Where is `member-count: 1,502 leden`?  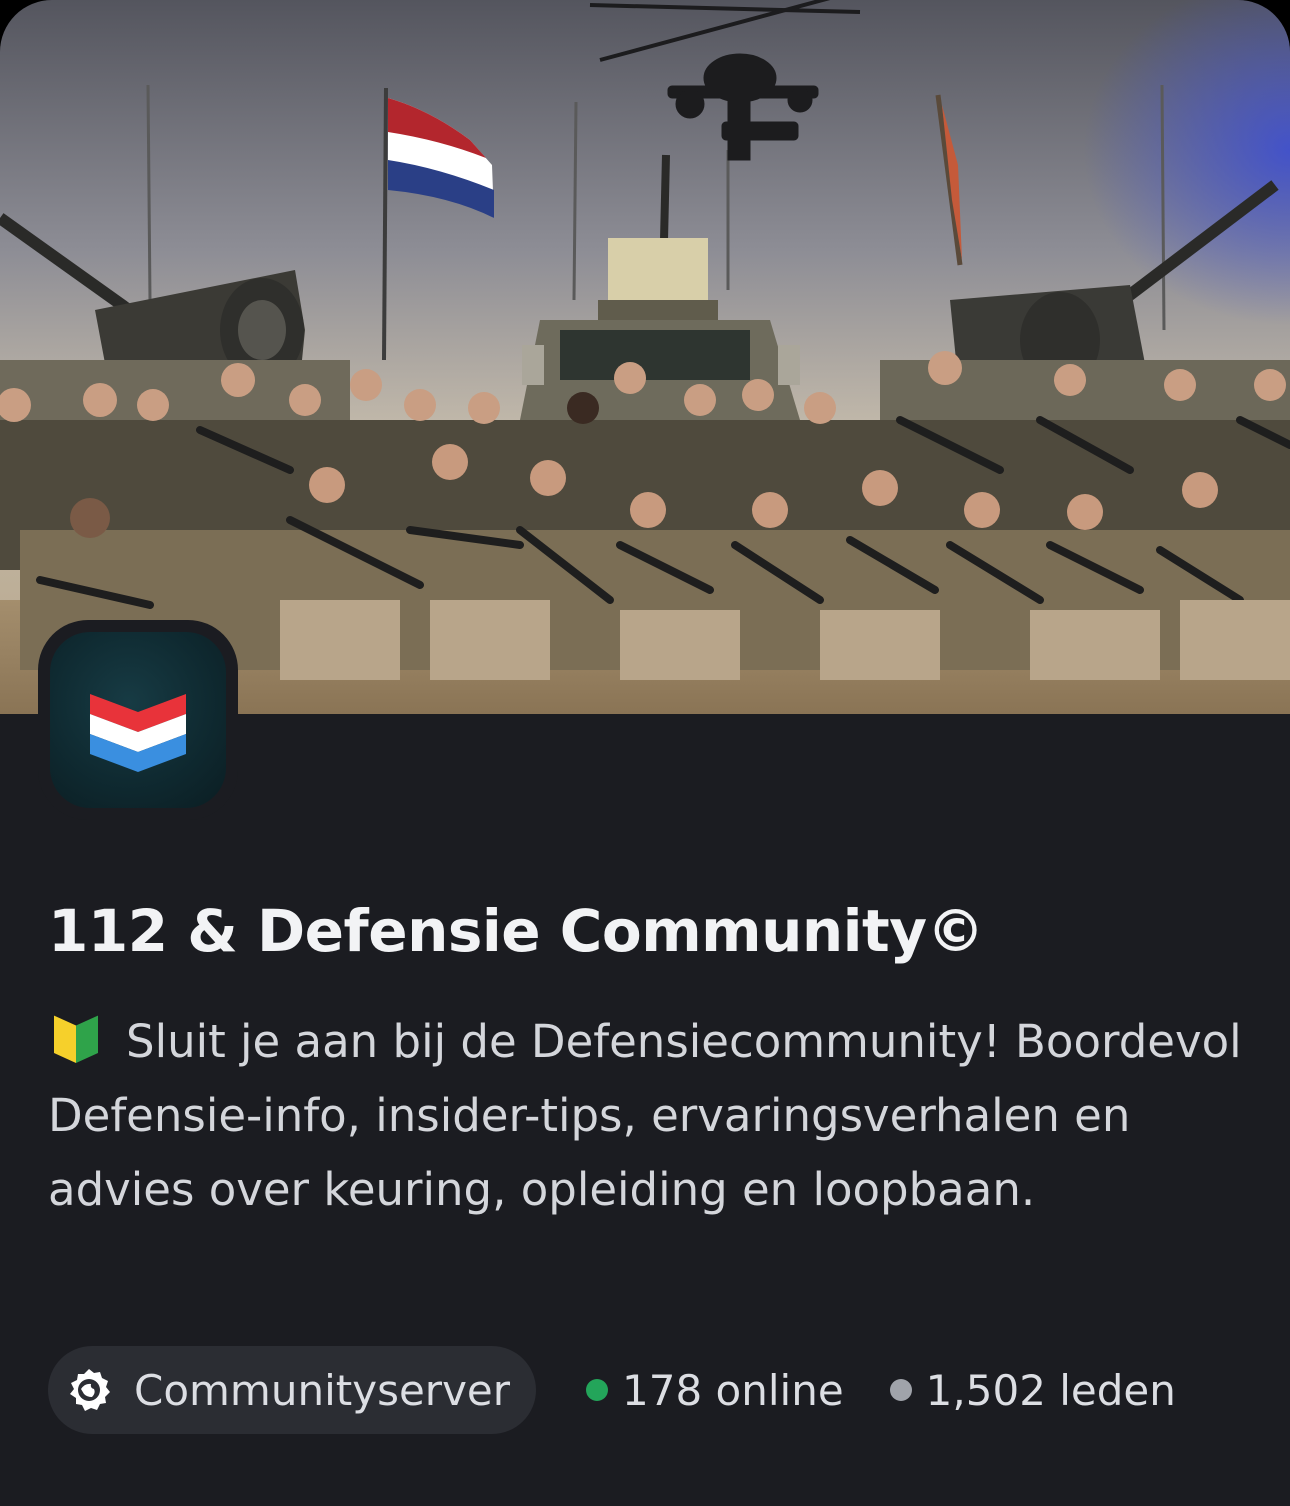
member-count: 1,502 leden is located at coordinates (1032, 1390).